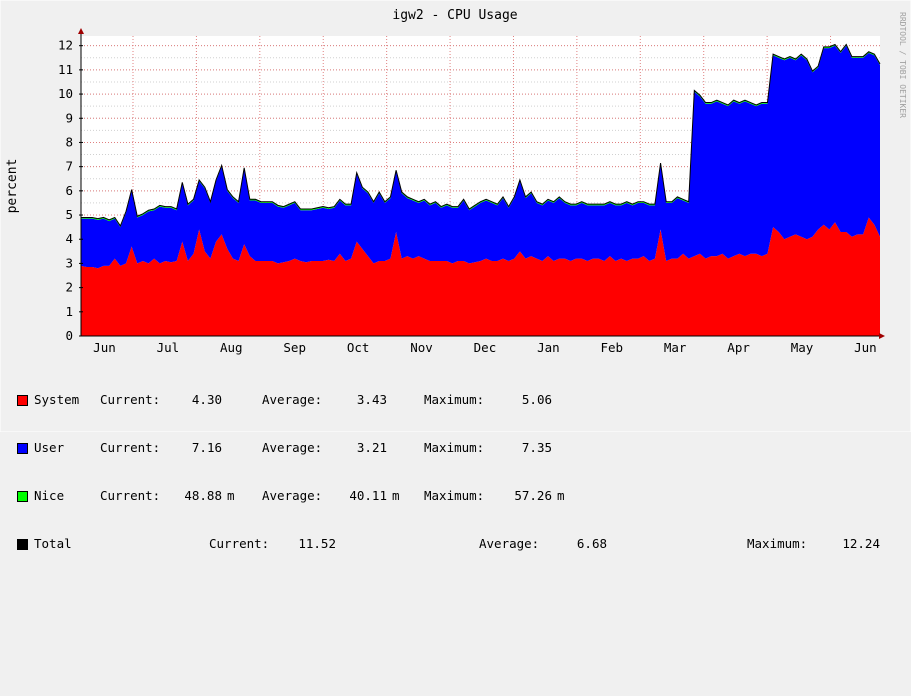  Describe the element at coordinates (69, 166) in the screenshot. I see `y-tick-label: 7` at that location.